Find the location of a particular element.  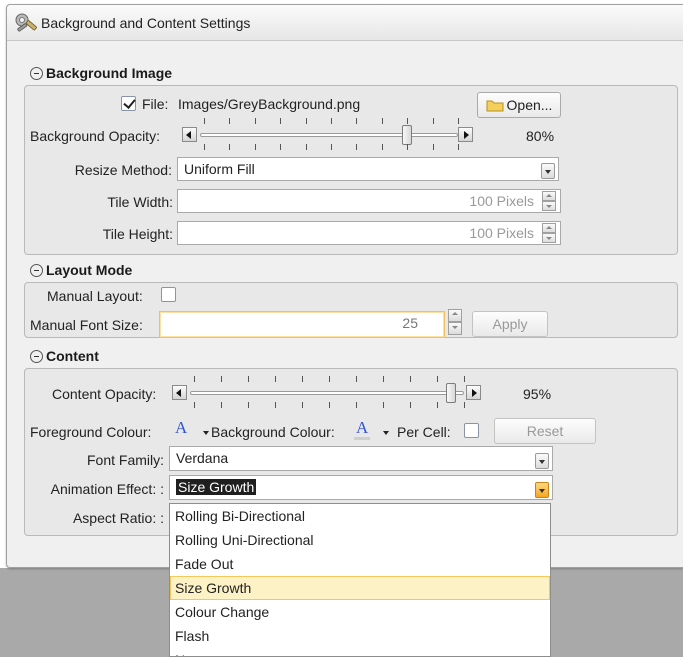

title-bar: Background and Content Settings is located at coordinates (345, 23).